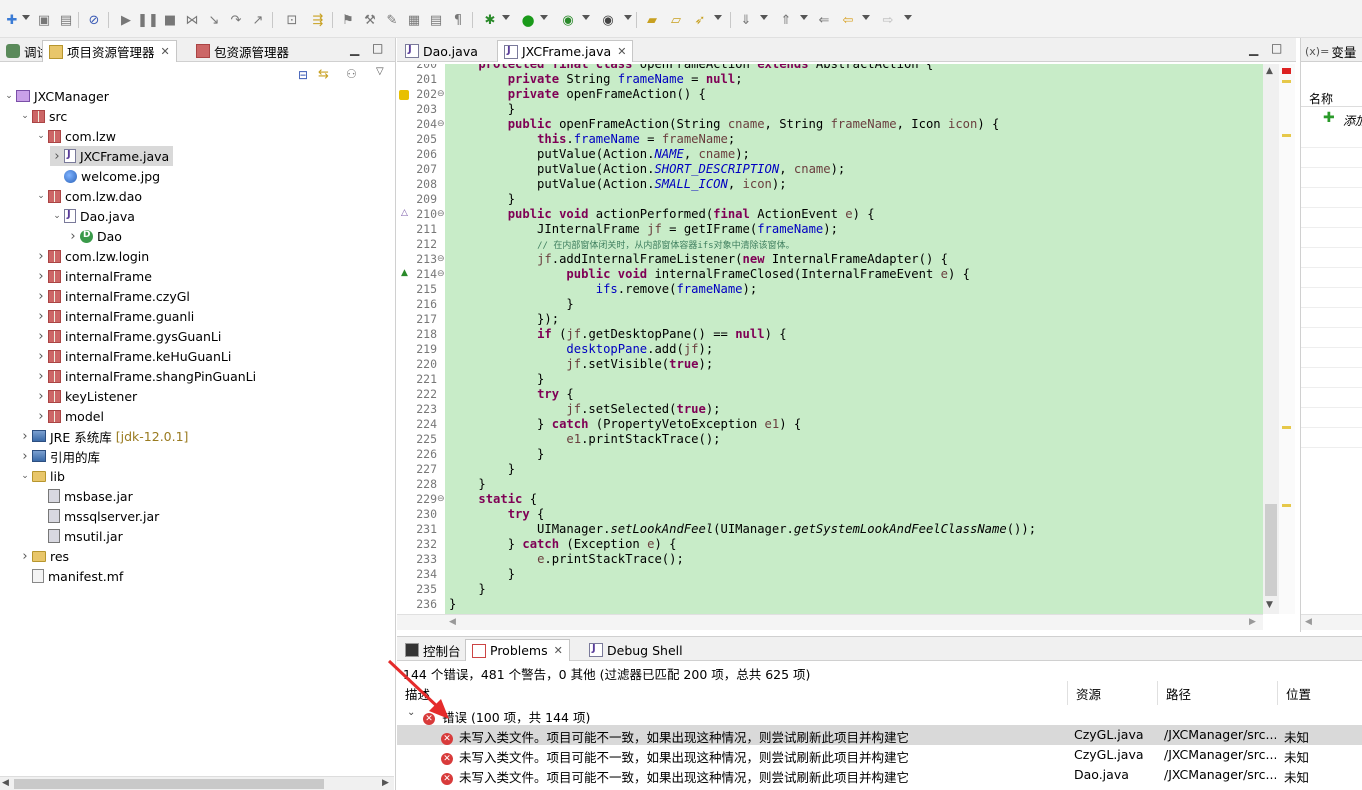 This screenshot has width=1362, height=790. I want to click on word-wrap-icon: ▤, so click(436, 20).